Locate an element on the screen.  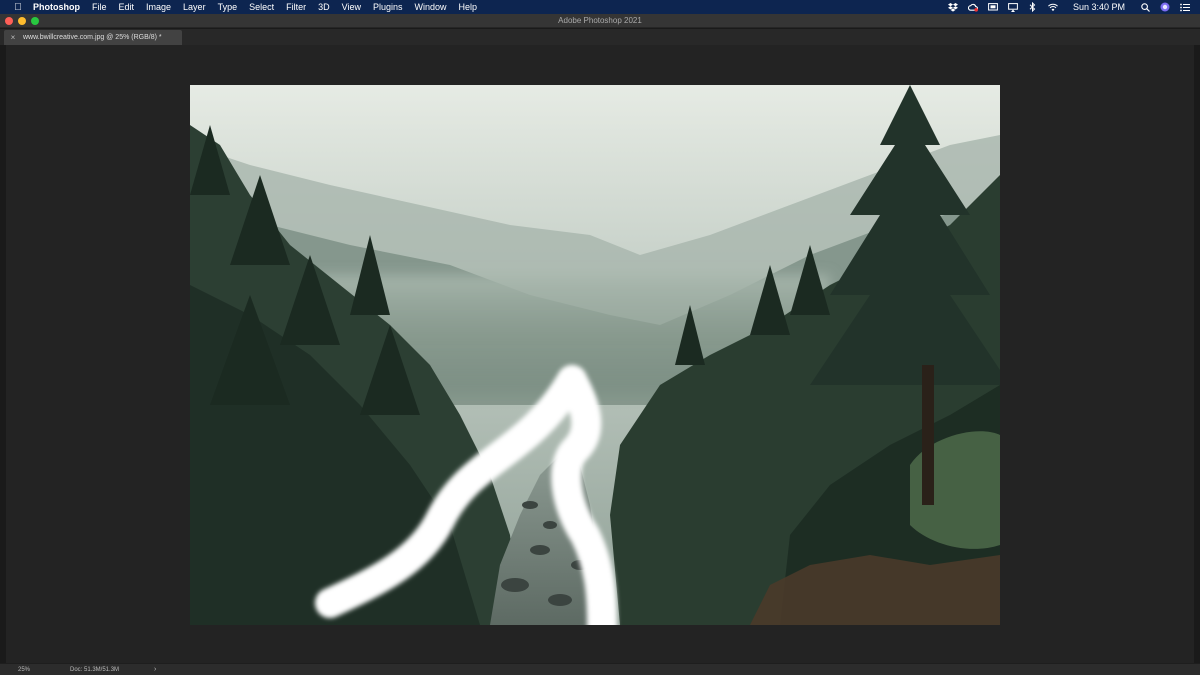
wifi-icon is located at coordinates (1053, 7).